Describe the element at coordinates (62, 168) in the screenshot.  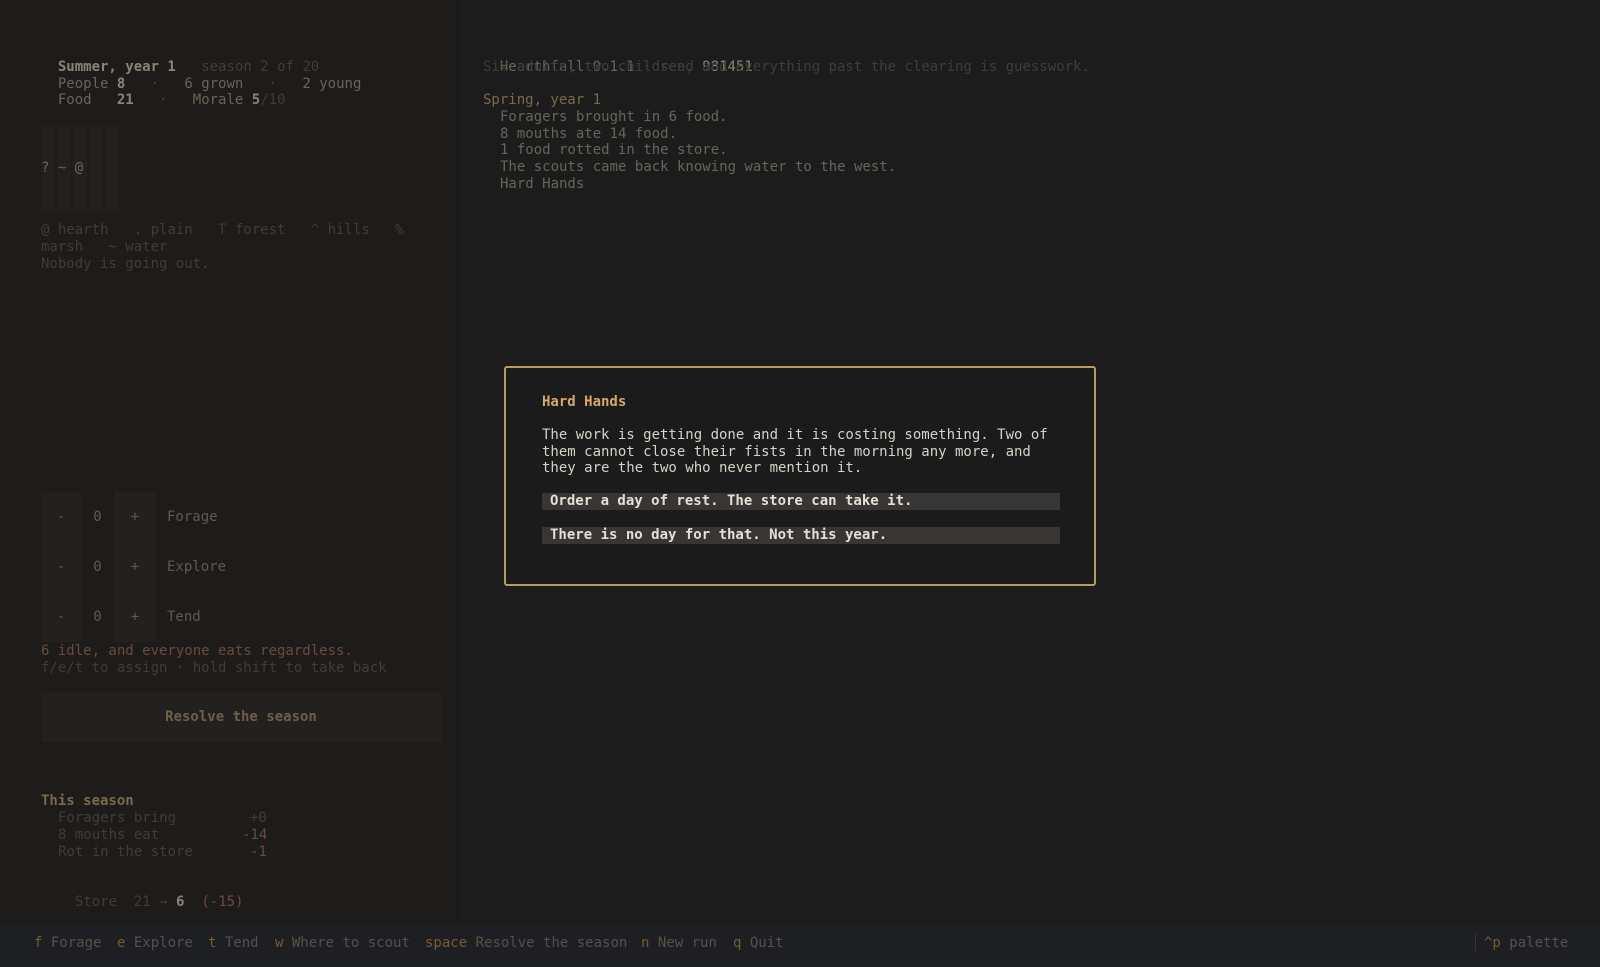
I see `map-row: ? ~ @` at that location.